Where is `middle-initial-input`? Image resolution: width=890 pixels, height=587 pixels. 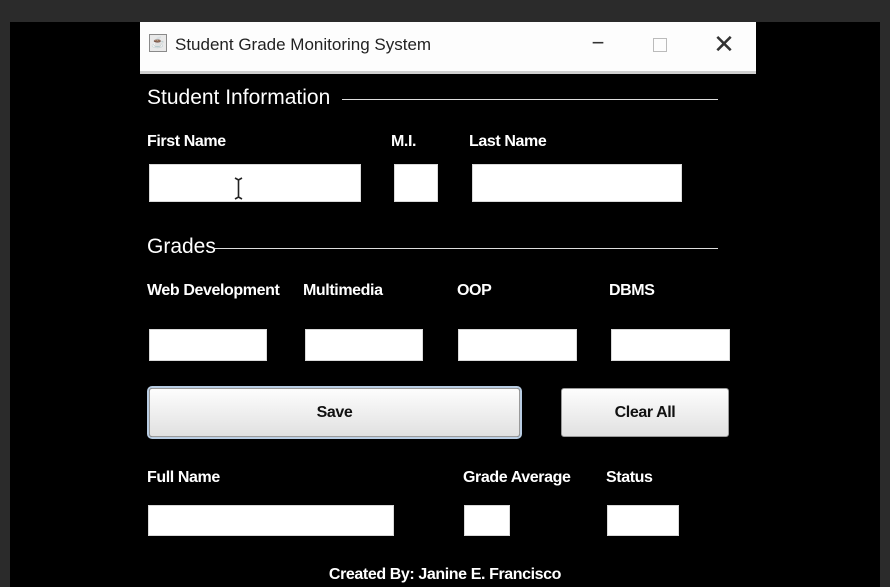 middle-initial-input is located at coordinates (416, 183).